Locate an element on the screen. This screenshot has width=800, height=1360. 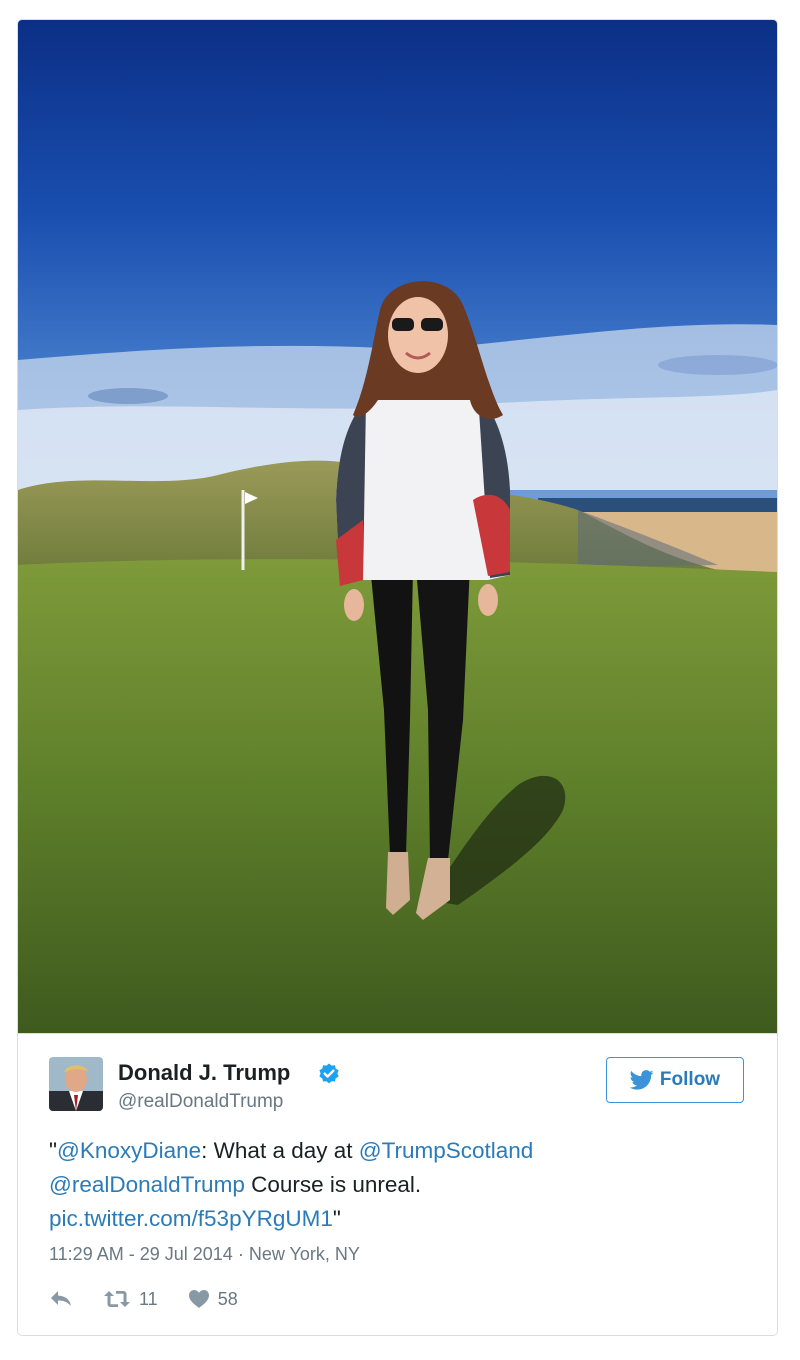
photo-divider is located at coordinates (397, 1033).